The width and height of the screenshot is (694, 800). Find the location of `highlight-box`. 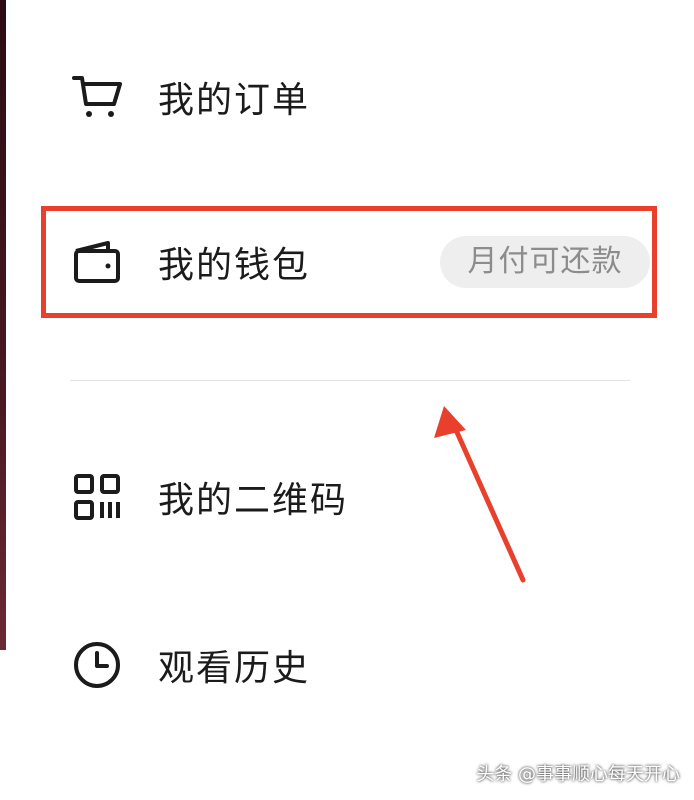

highlight-box is located at coordinates (349, 262).